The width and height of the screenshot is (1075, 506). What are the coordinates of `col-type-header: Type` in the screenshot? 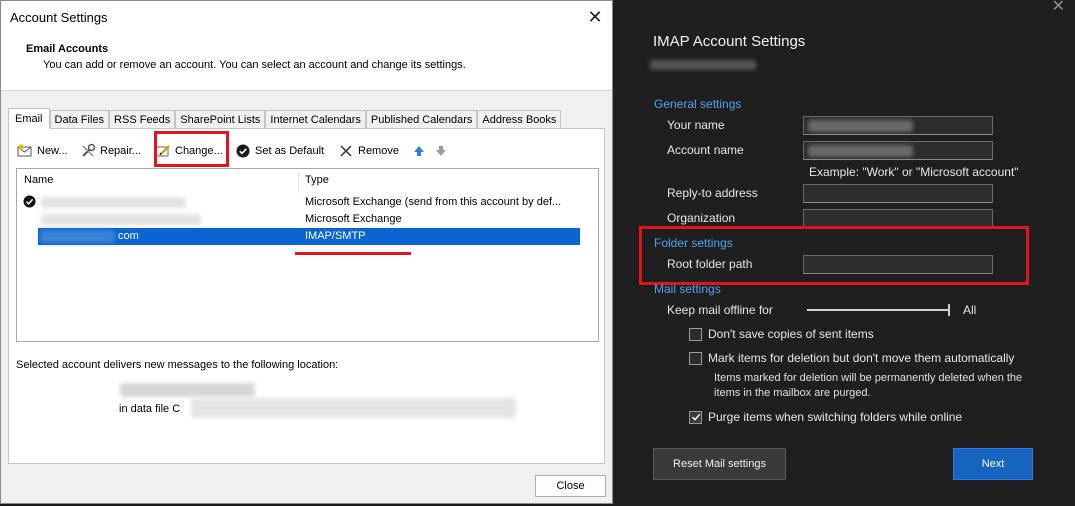 It's located at (317, 180).